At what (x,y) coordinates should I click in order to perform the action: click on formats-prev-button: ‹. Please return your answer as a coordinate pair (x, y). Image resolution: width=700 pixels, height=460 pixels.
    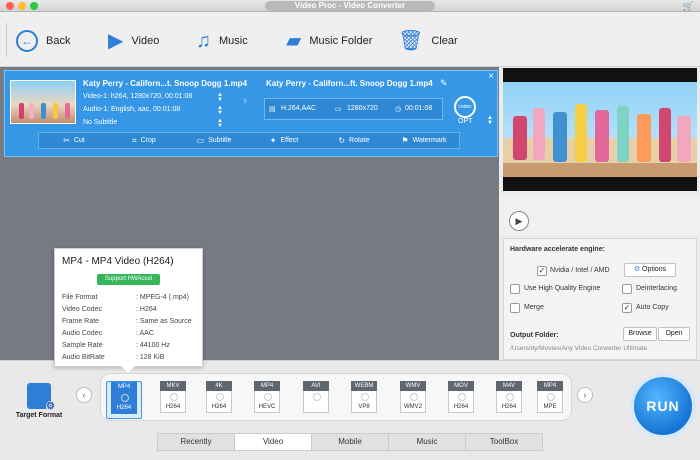
    Looking at the image, I should click on (84, 395).